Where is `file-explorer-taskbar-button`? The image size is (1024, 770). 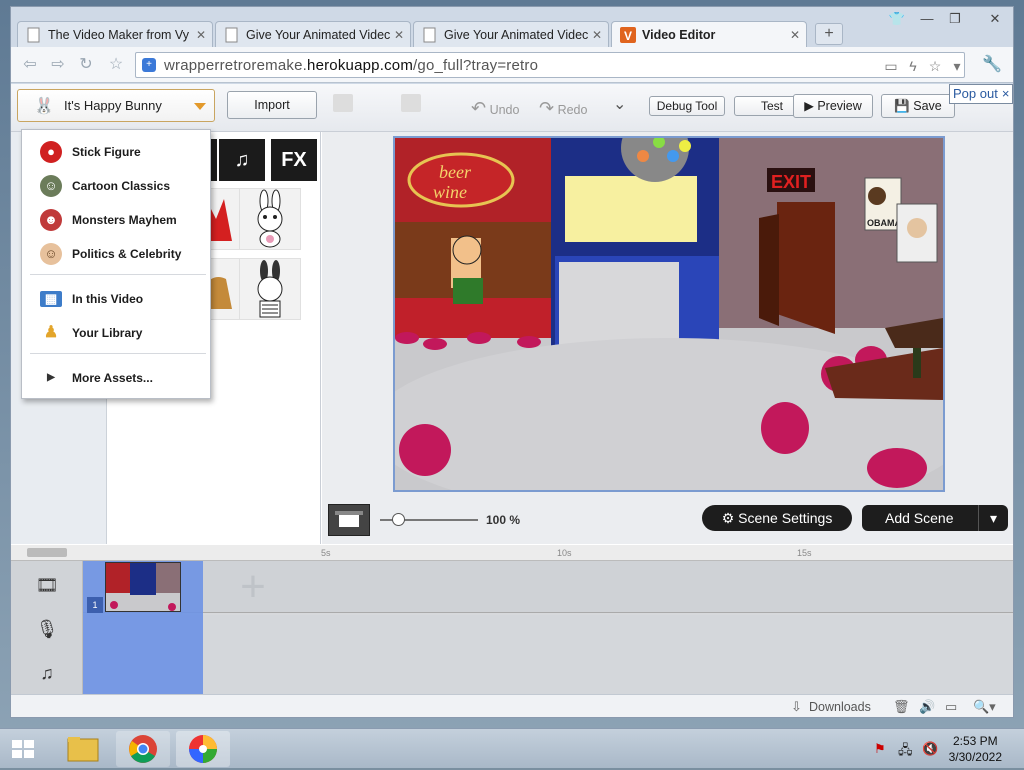
file-explorer-taskbar-button is located at coordinates (83, 749).